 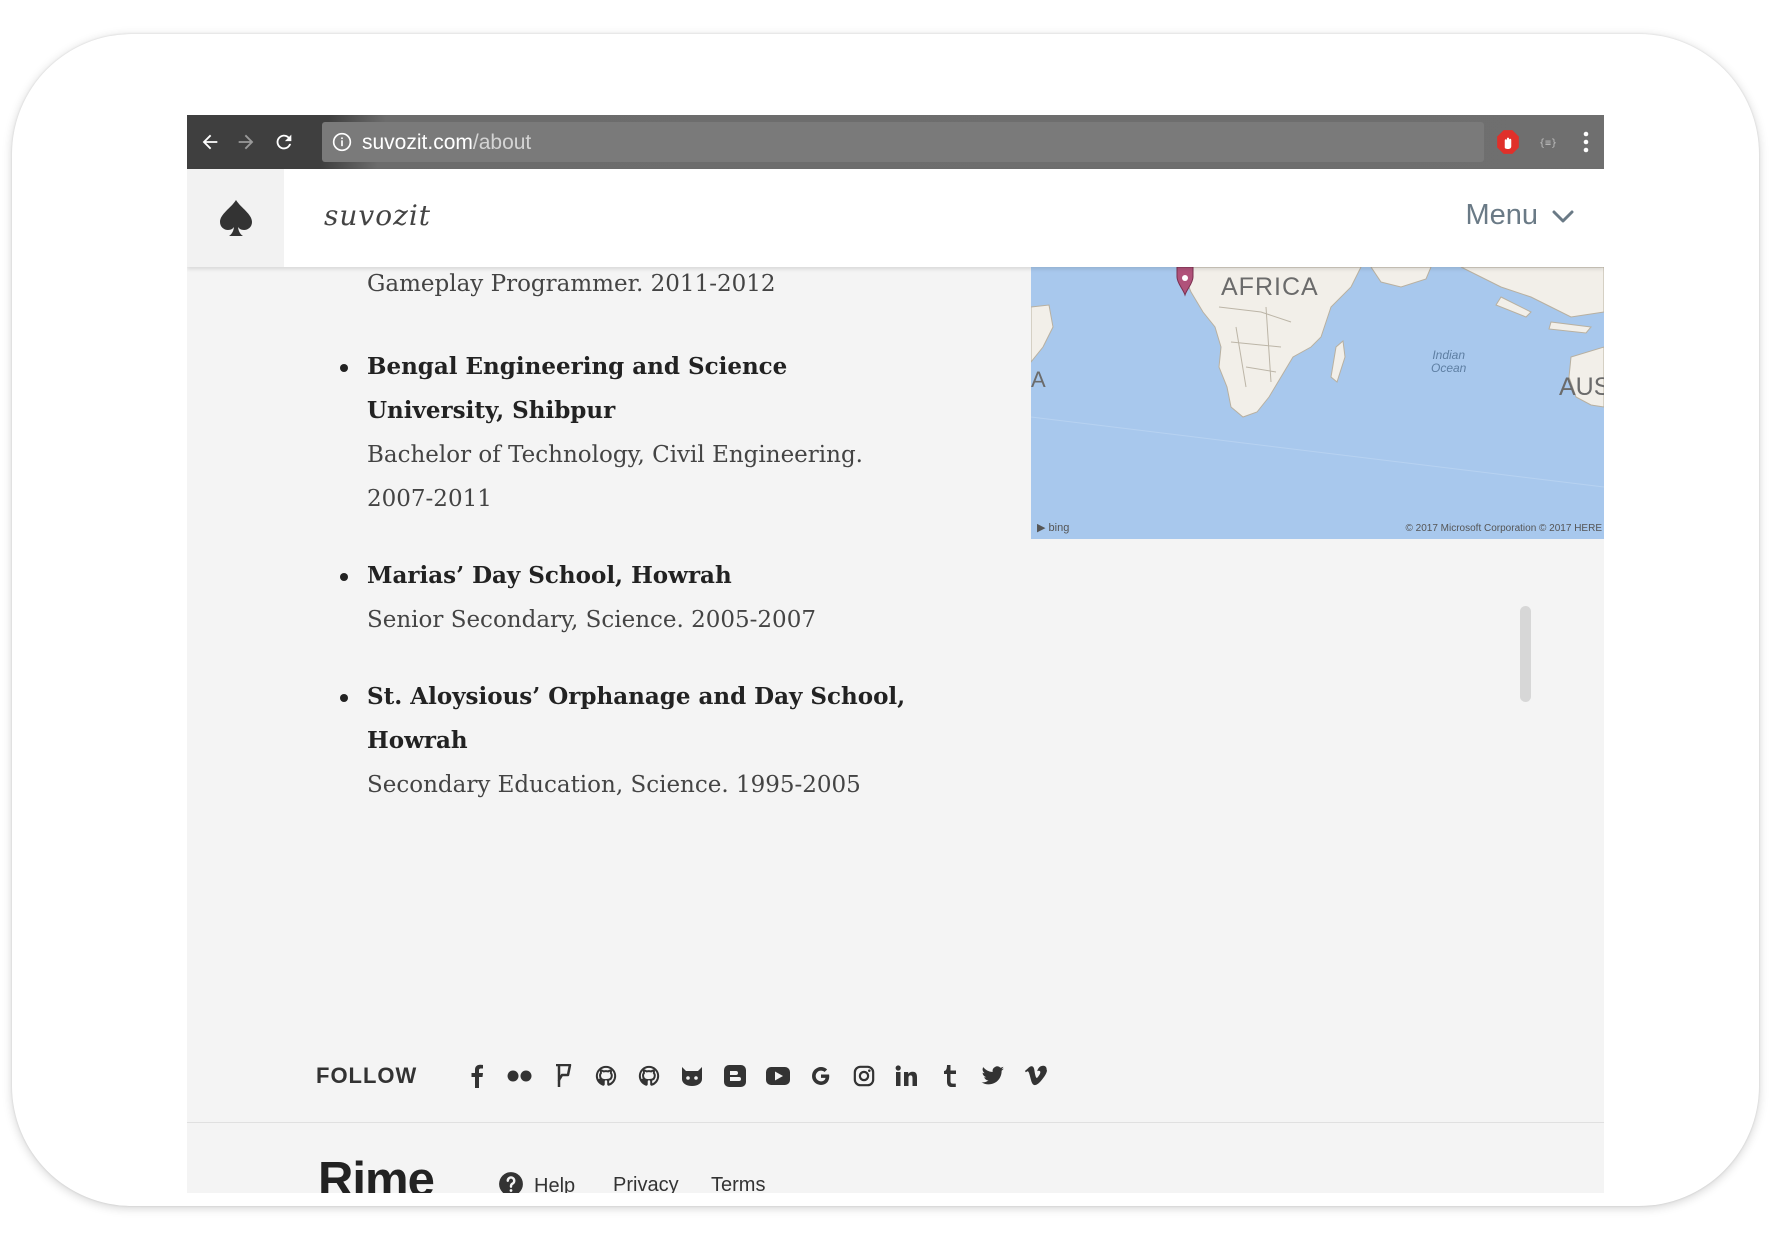 What do you see at coordinates (1501, 215) in the screenshot?
I see `menu-label: Menu` at bounding box center [1501, 215].